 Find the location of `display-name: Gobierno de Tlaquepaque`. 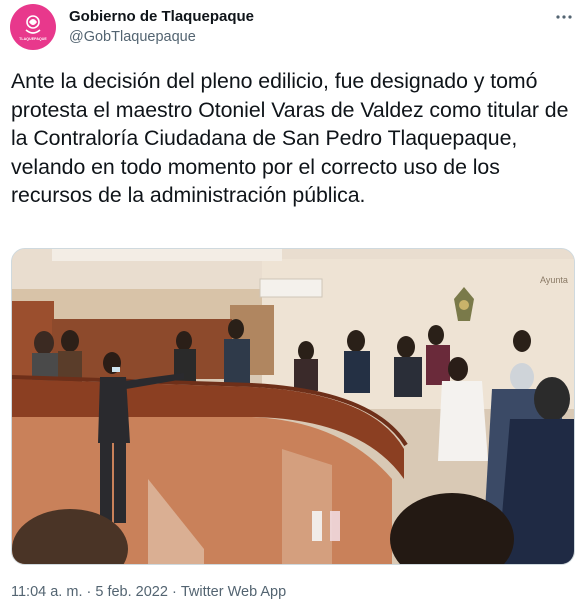

display-name: Gobierno de Tlaquepaque is located at coordinates (161, 17).